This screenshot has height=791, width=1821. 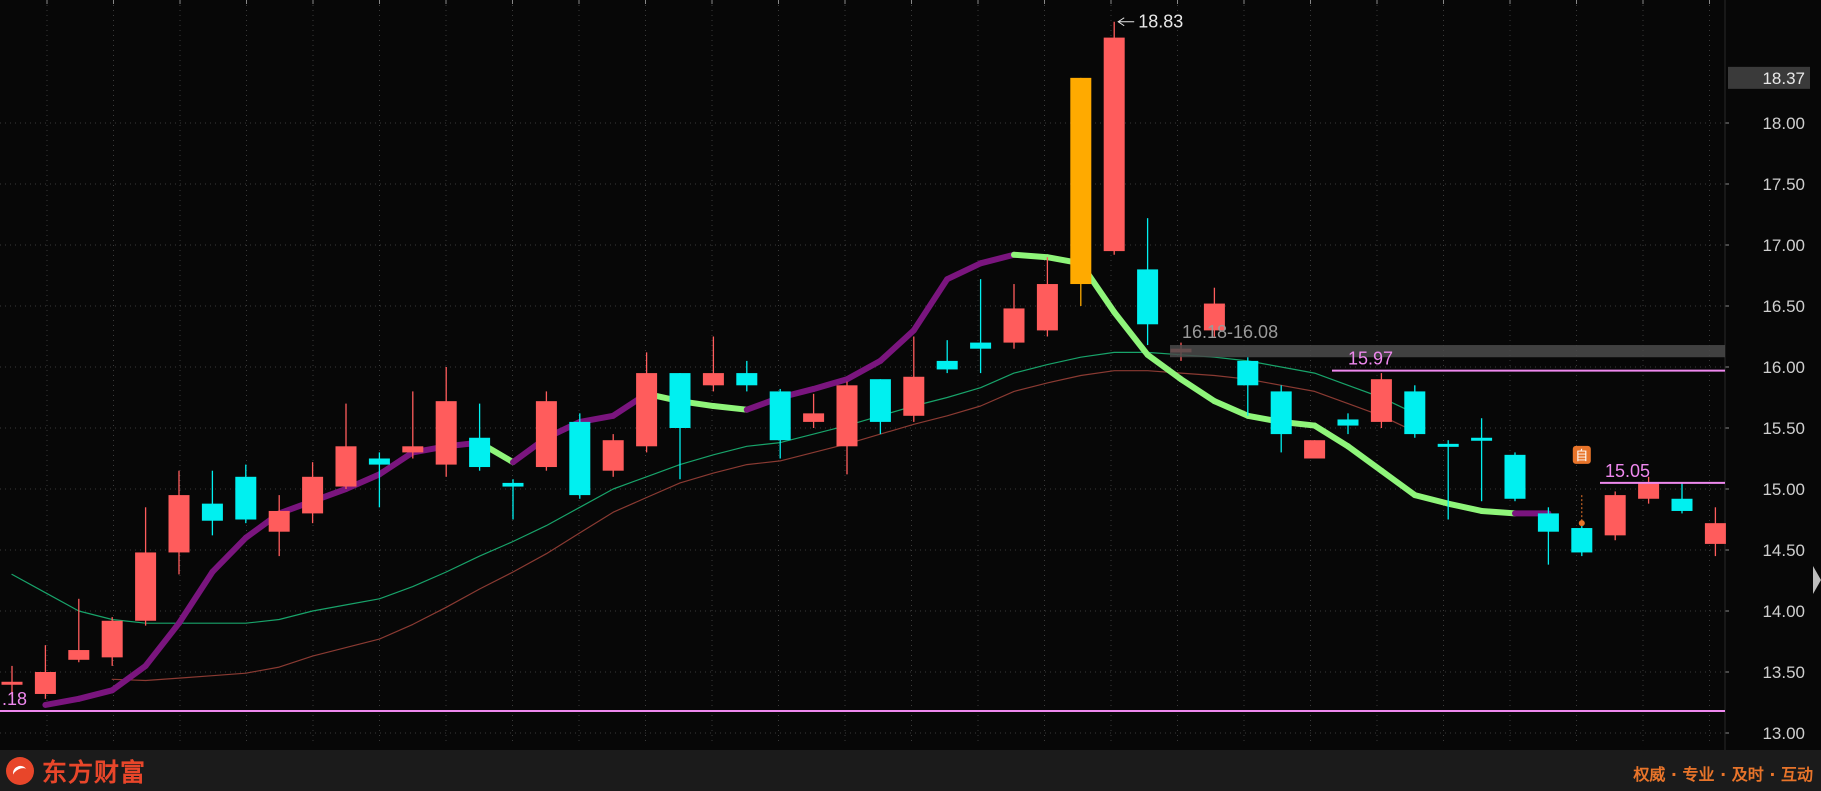 What do you see at coordinates (1783, 489) in the screenshot?
I see `y-tick-label: 15.00` at bounding box center [1783, 489].